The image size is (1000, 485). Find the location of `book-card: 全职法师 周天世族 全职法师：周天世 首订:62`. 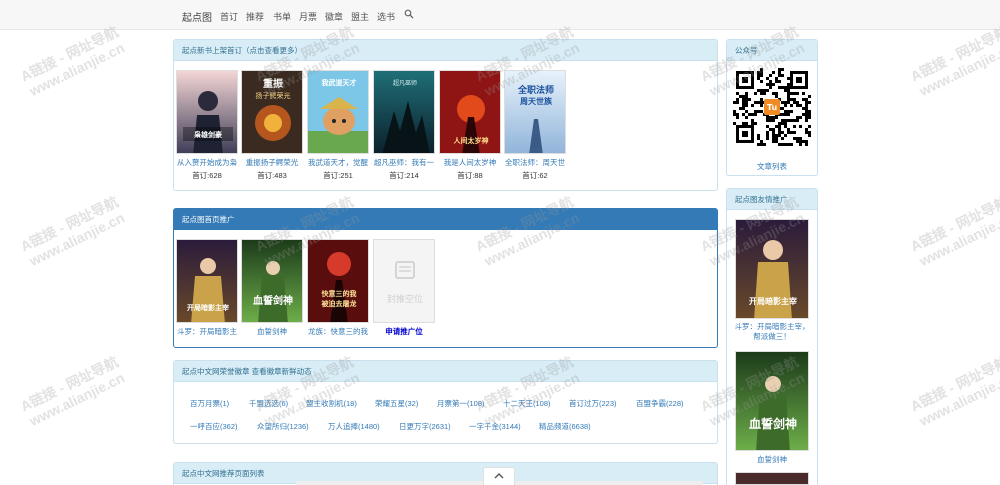

book-card: 全职法师 周天世族 全职法师：周天世 首订:62 is located at coordinates (535, 125).